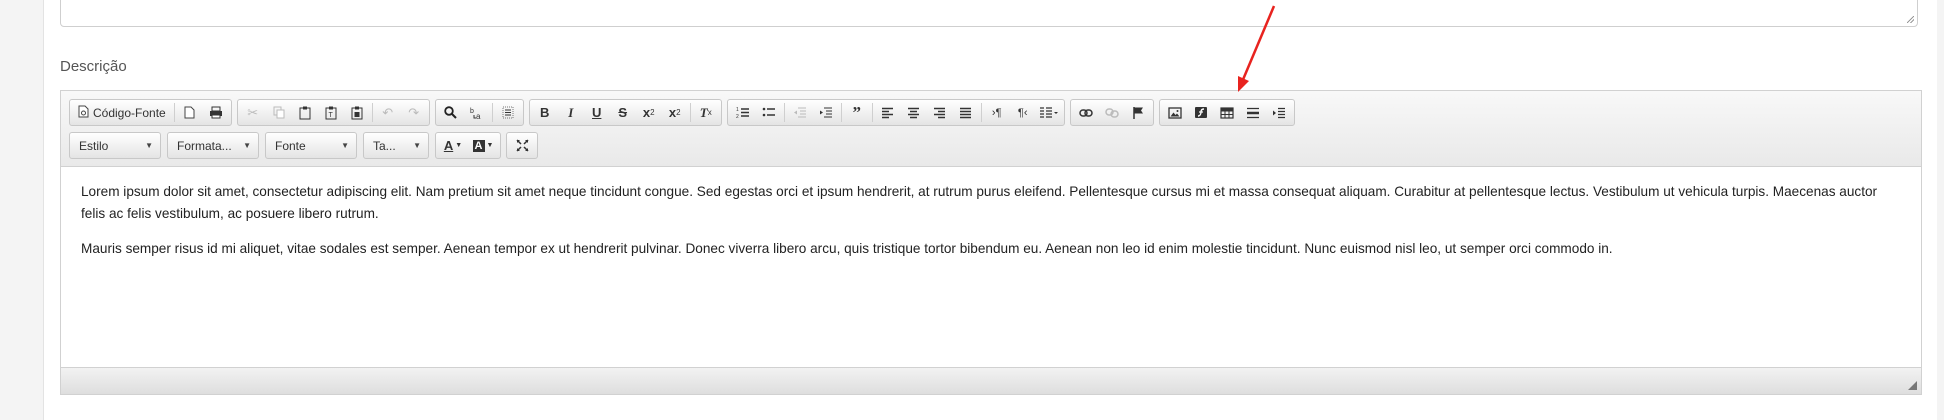 This screenshot has width=1944, height=420. I want to click on source-code-label: Código-Fonte, so click(129, 112).